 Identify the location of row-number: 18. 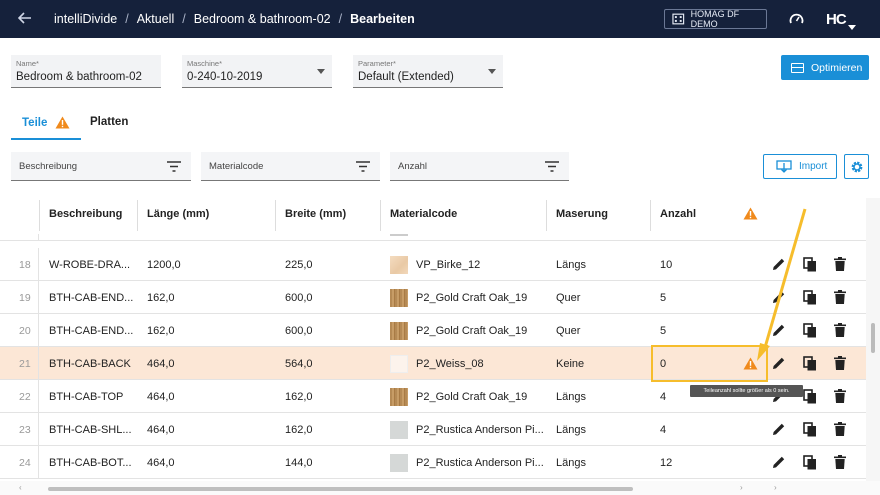
(25, 265).